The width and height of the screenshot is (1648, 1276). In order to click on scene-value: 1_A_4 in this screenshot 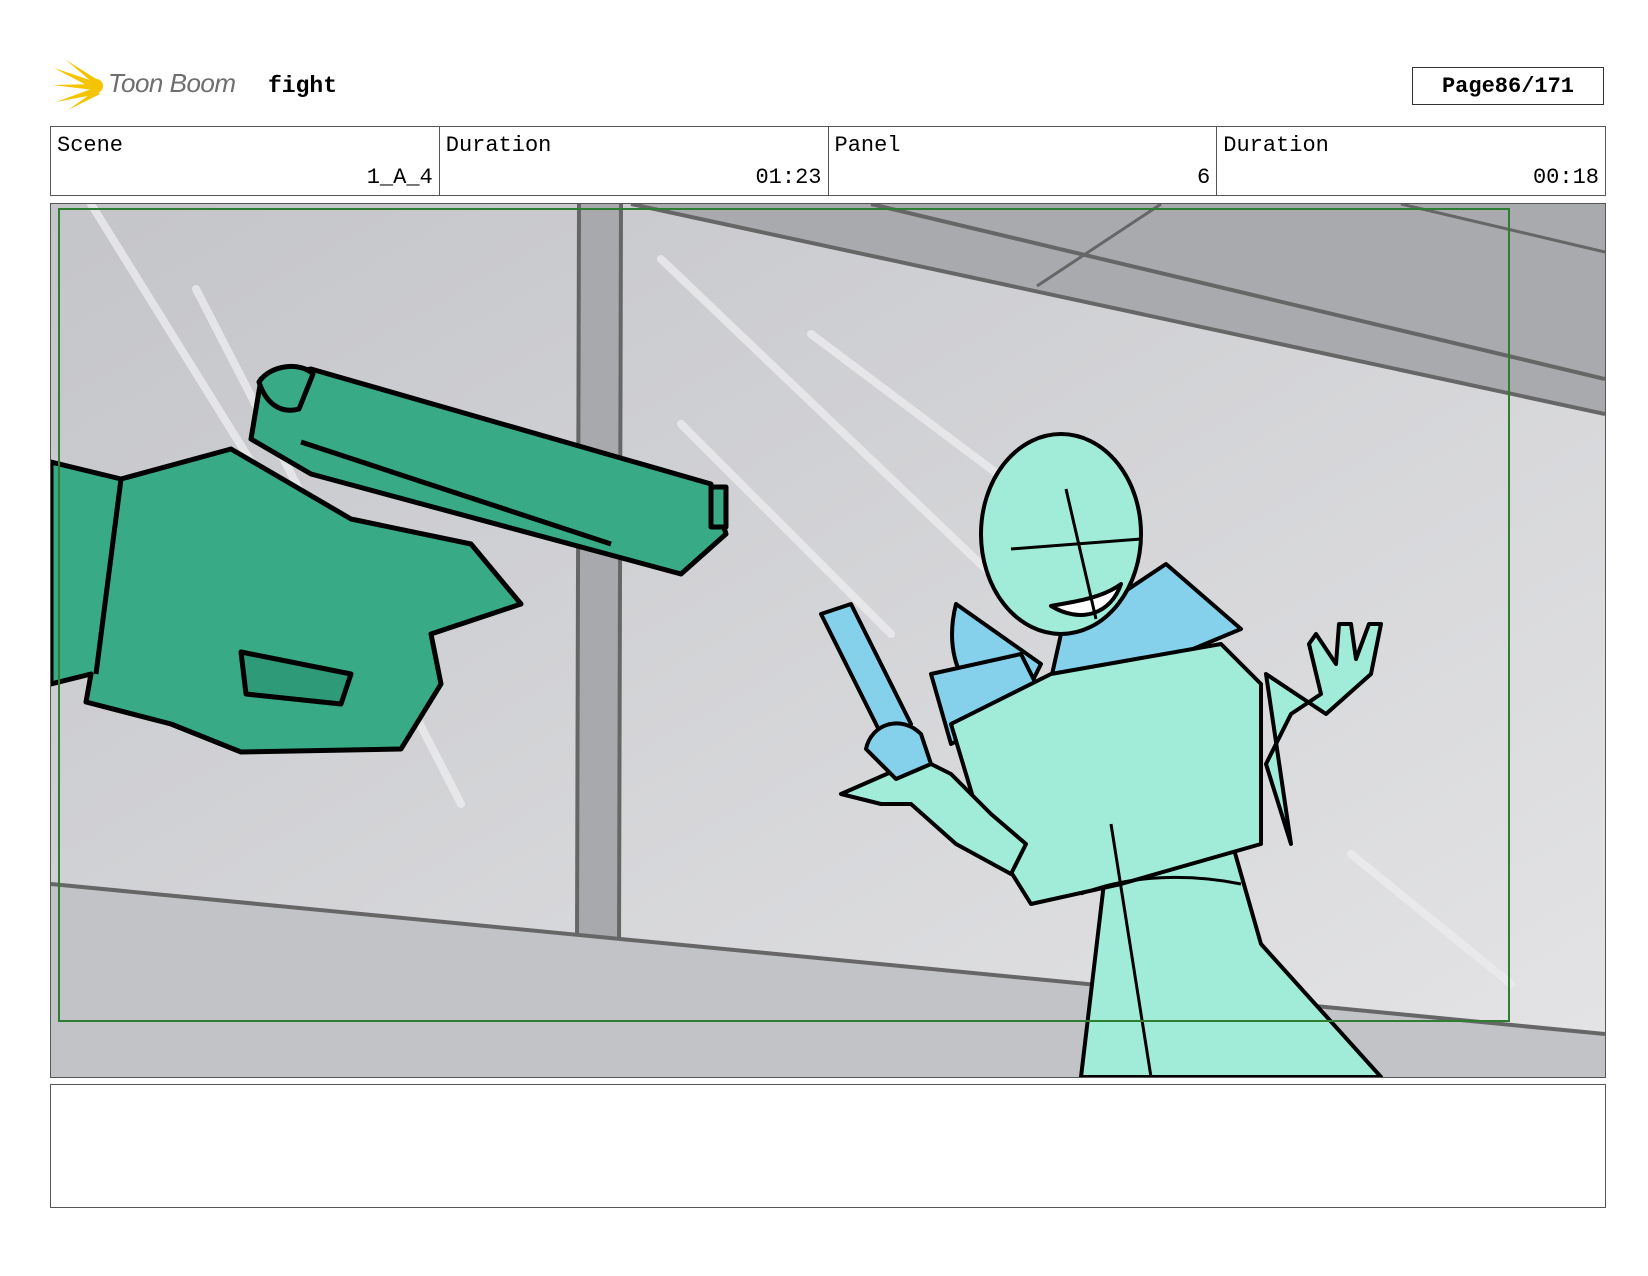, I will do `click(399, 177)`.